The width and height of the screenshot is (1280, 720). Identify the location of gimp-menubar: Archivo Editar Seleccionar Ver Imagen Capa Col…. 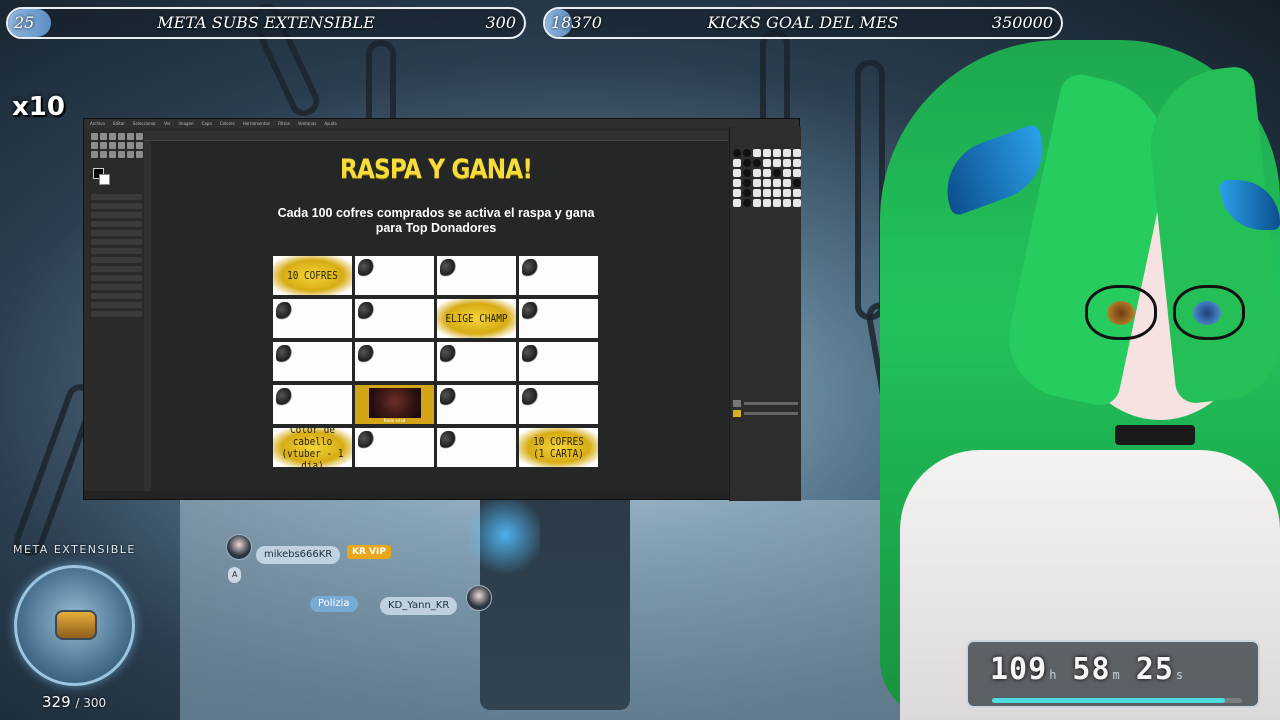
(441, 123).